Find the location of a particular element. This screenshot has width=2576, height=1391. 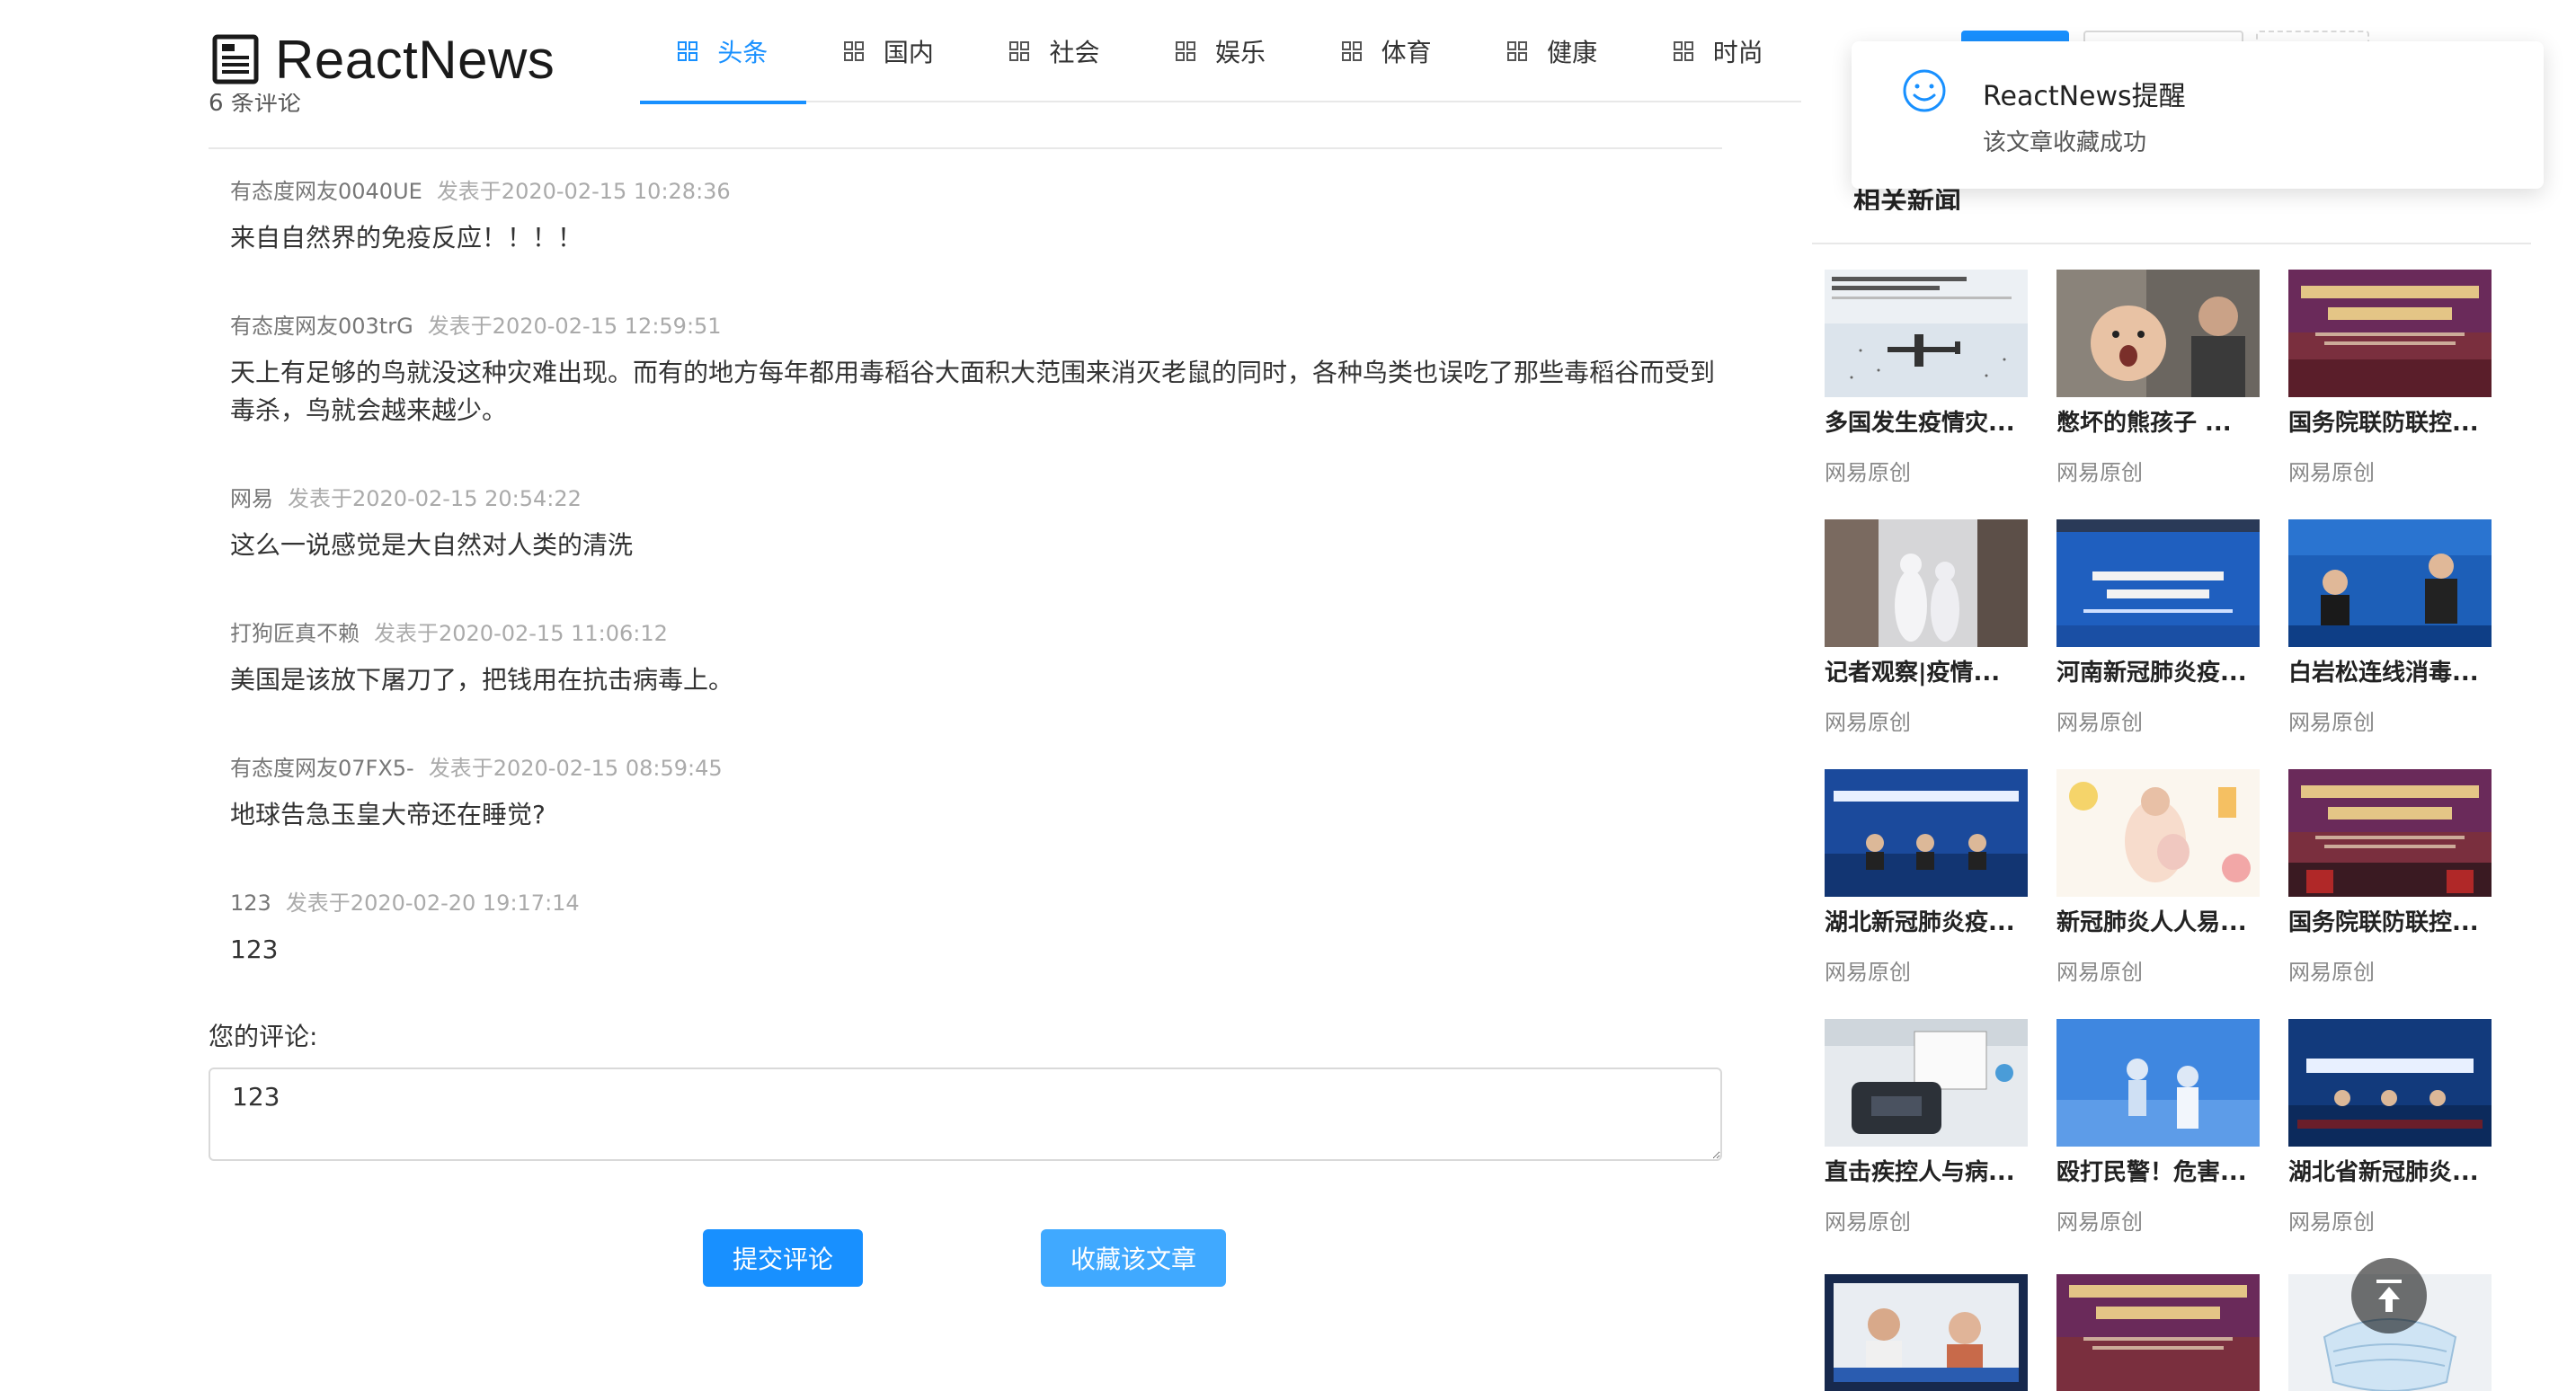

related-news-card: 河南新冠肺炎疫... 网易原创 is located at coordinates (2158, 627).